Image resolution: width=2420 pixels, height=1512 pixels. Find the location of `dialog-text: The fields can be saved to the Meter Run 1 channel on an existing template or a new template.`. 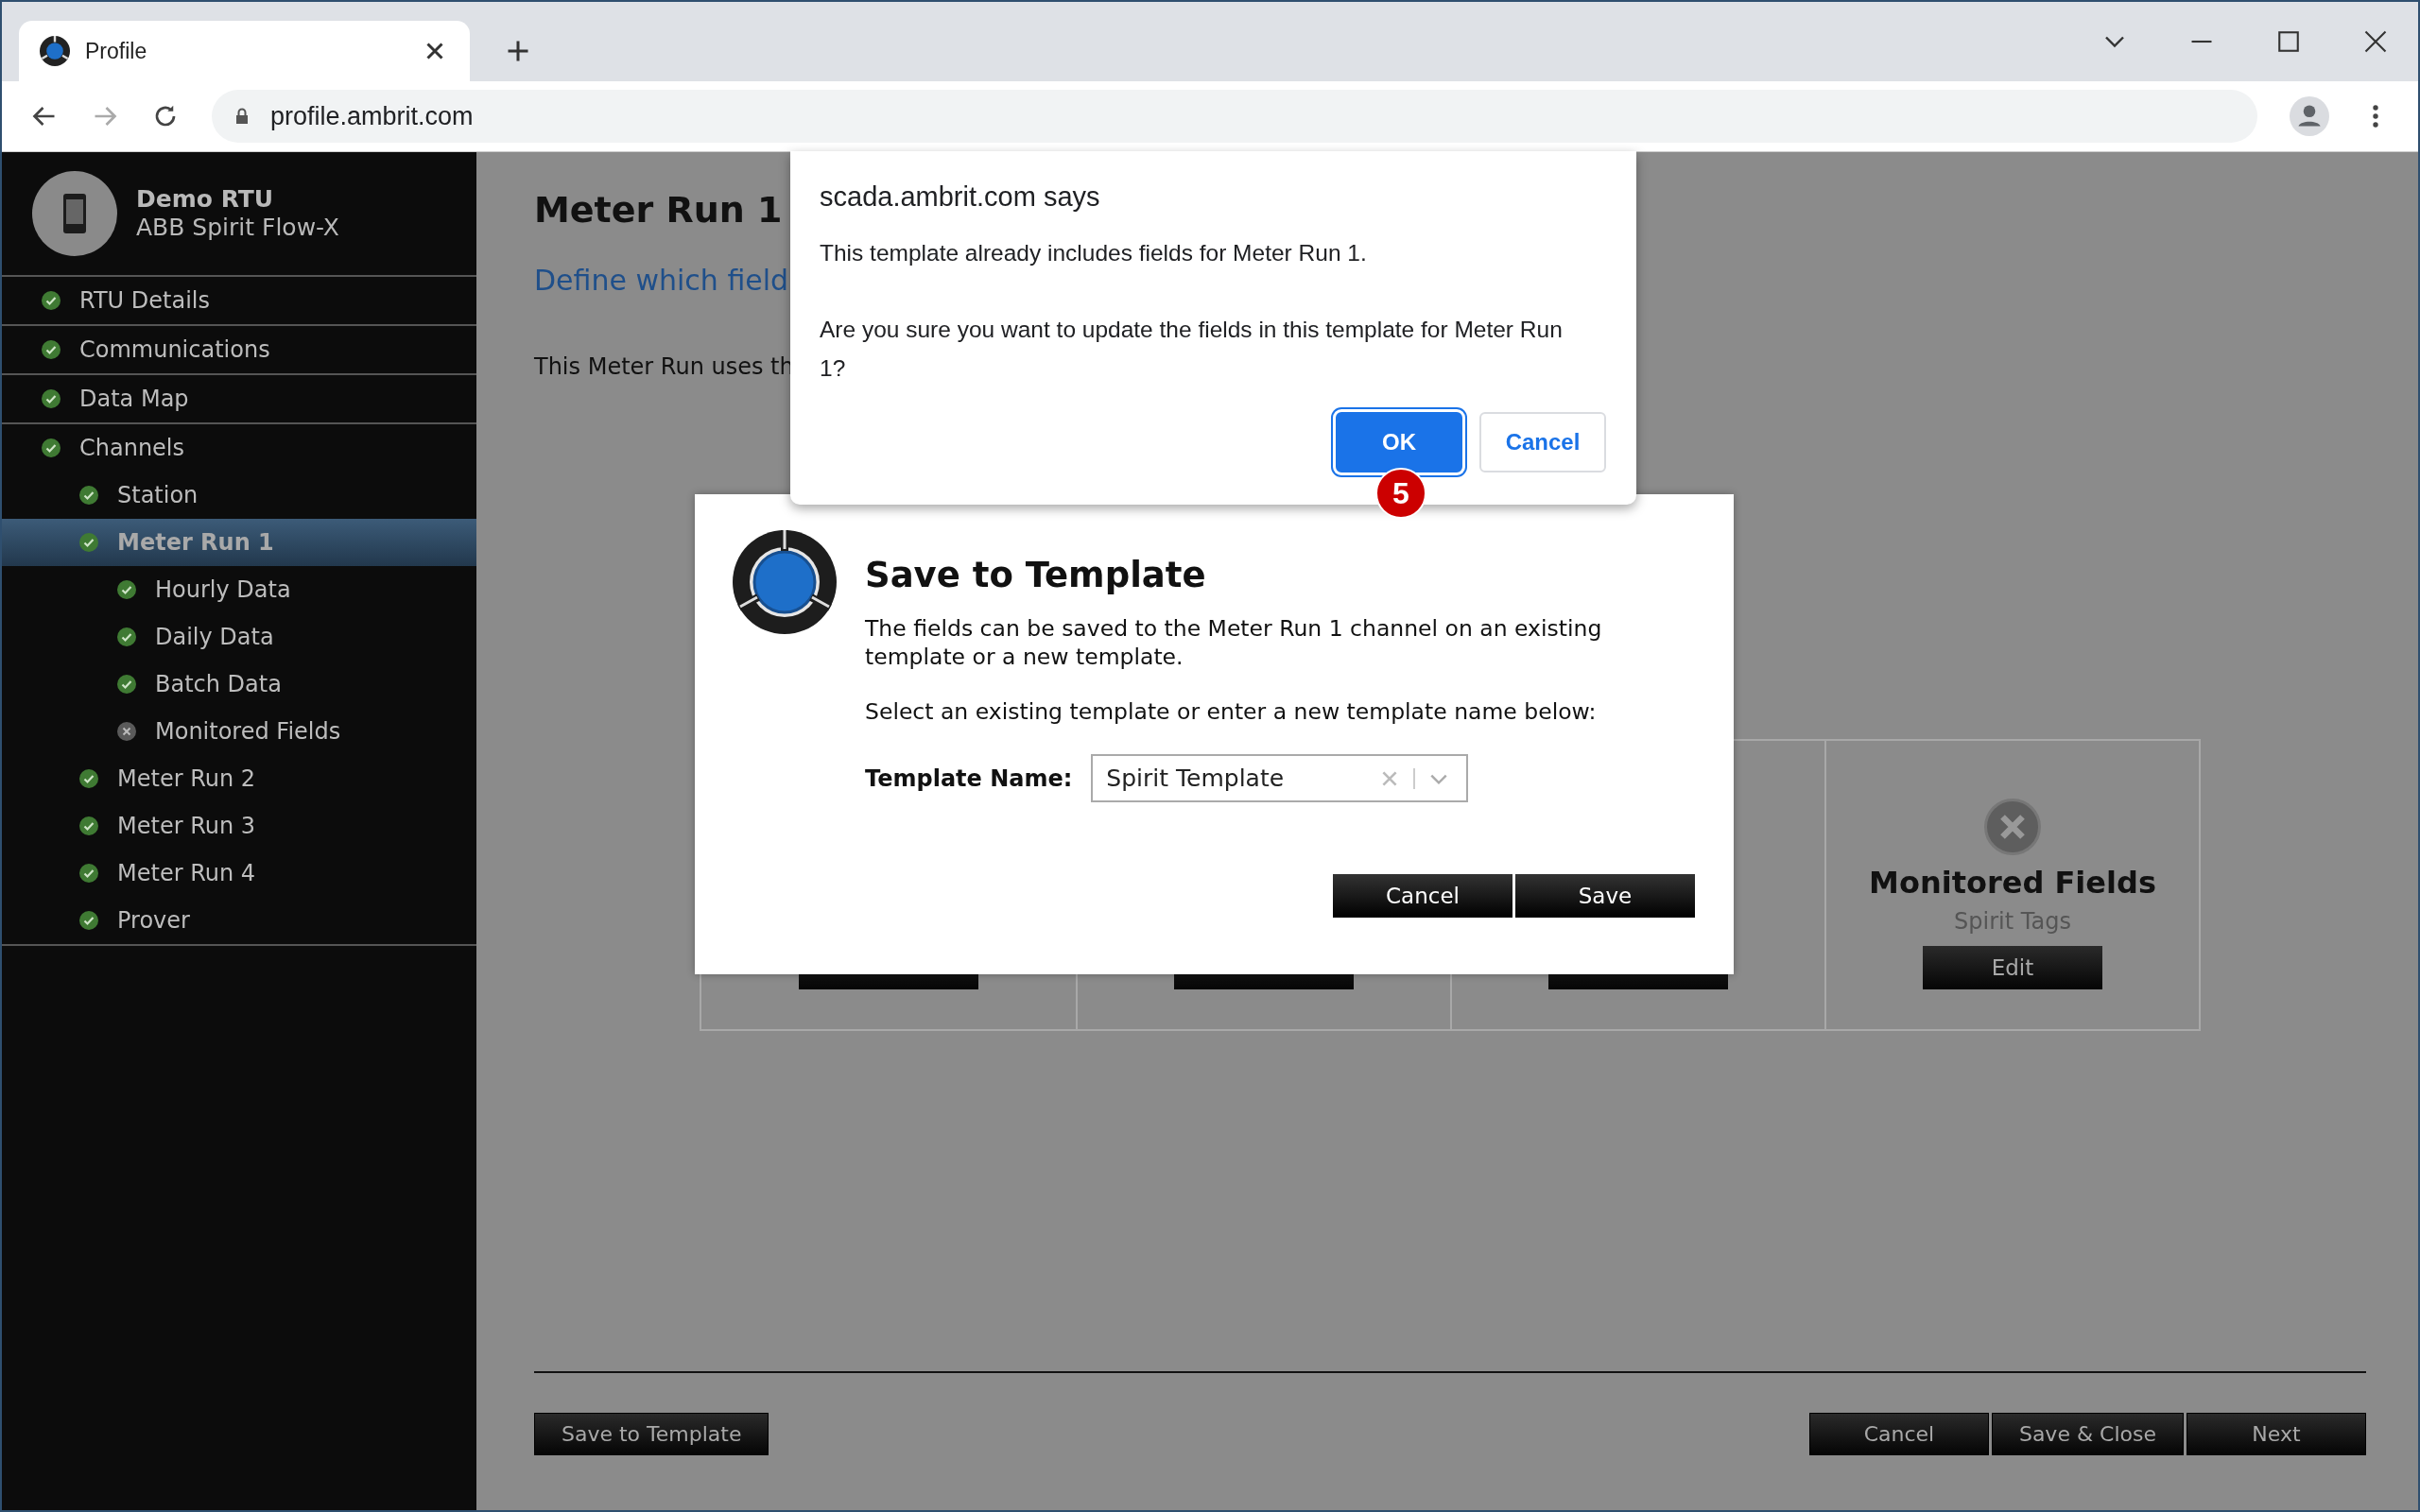

dialog-text: The fields can be saved to the Meter Run 1 channel on an existing template or a new template. is located at coordinates (1234, 642).